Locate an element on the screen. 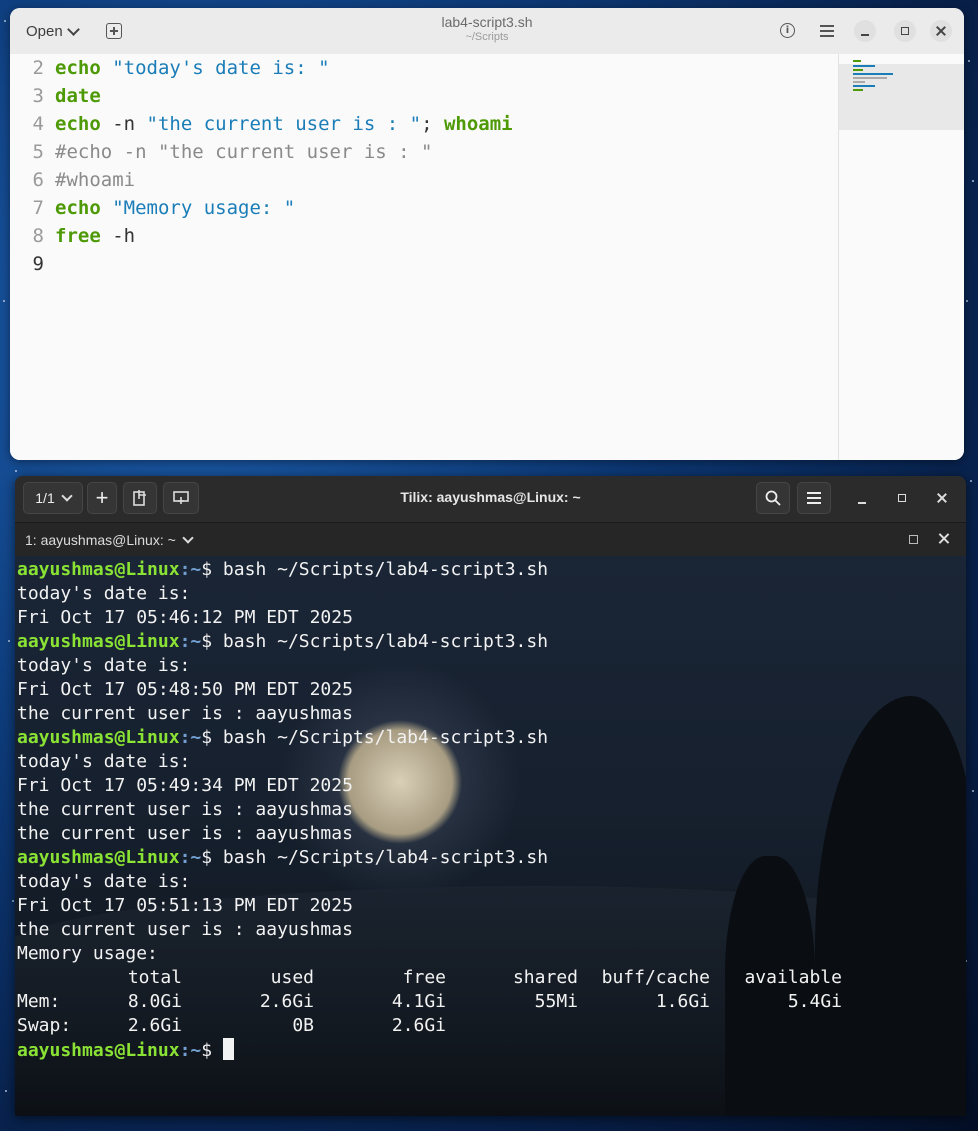 Image resolution: width=978 pixels, height=1131 pixels. code-token: date is located at coordinates (78, 96).